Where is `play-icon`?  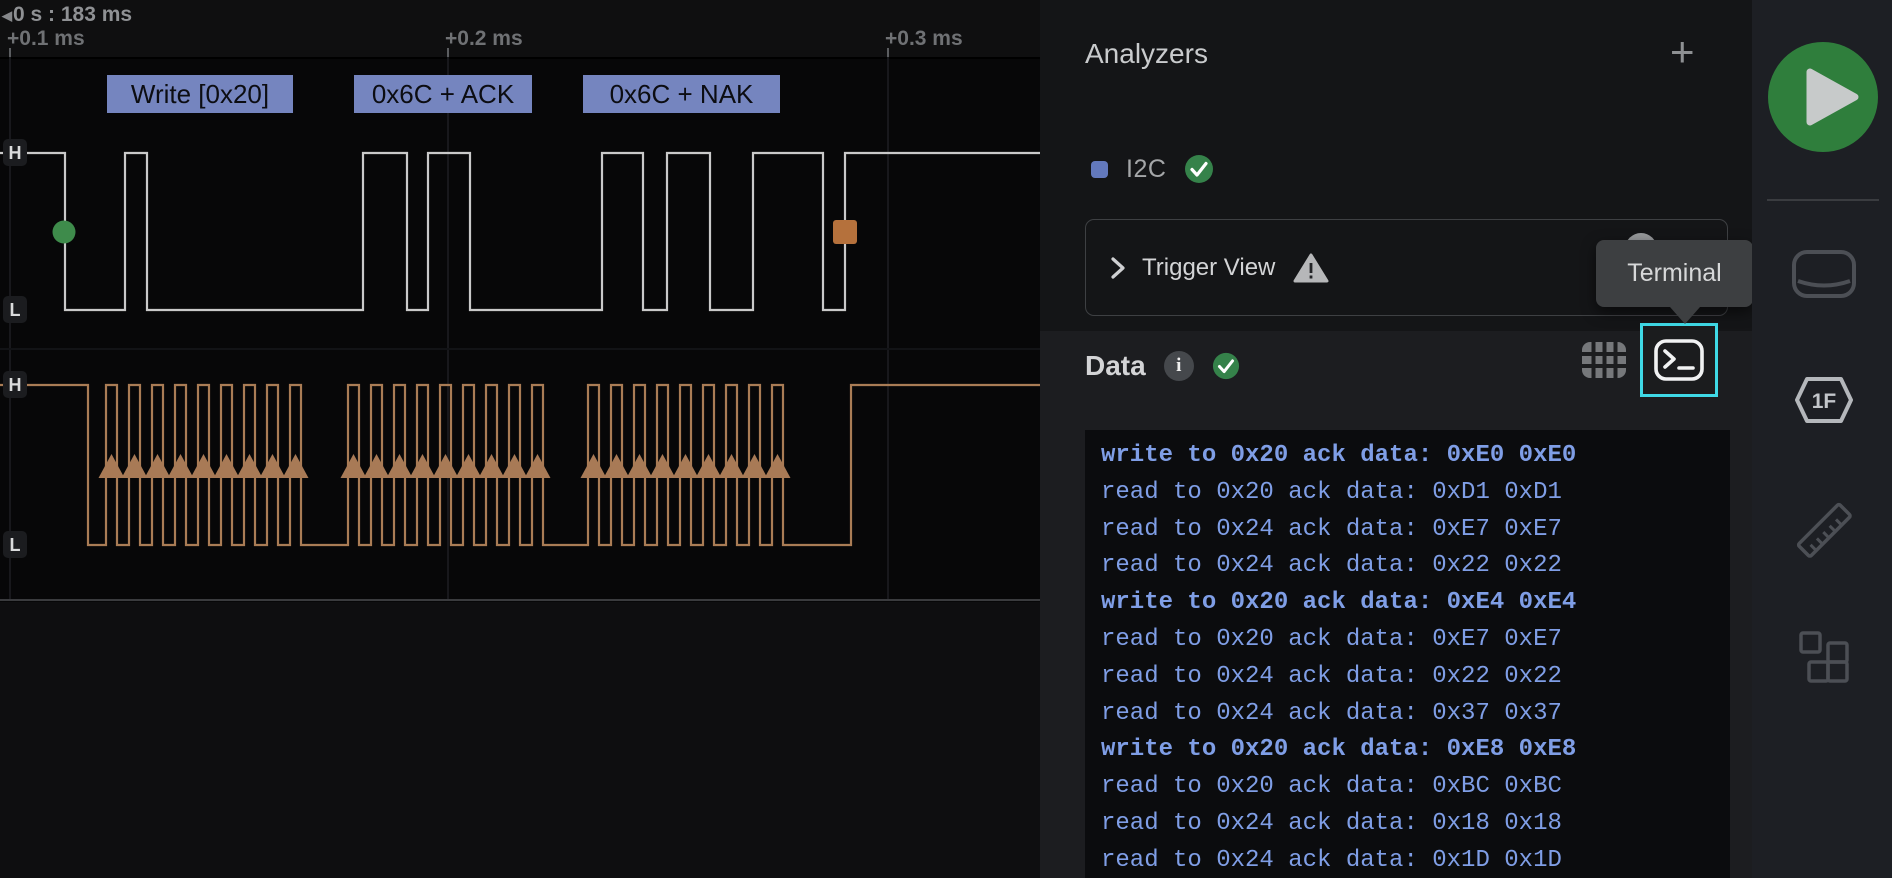 play-icon is located at coordinates (1823, 97).